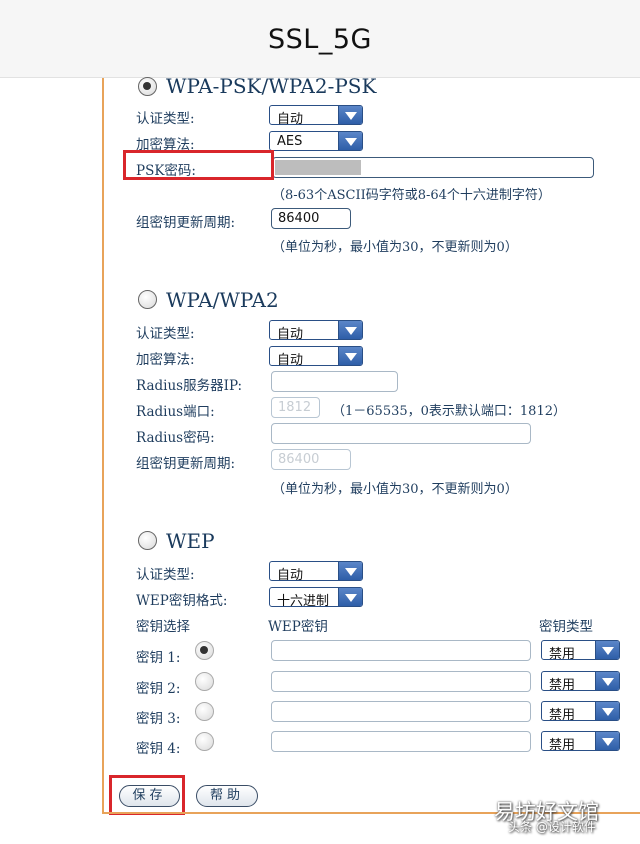 The image size is (640, 844). Describe the element at coordinates (580, 741) in the screenshot. I see `wep-key-4-type-select: 禁用` at that location.